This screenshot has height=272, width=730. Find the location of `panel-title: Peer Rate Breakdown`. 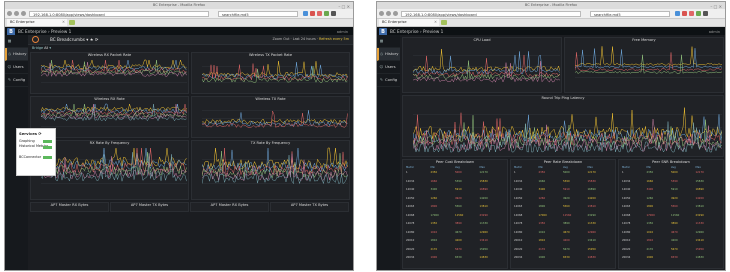

panel-title: Peer Rate Breakdown is located at coordinates (563, 162).